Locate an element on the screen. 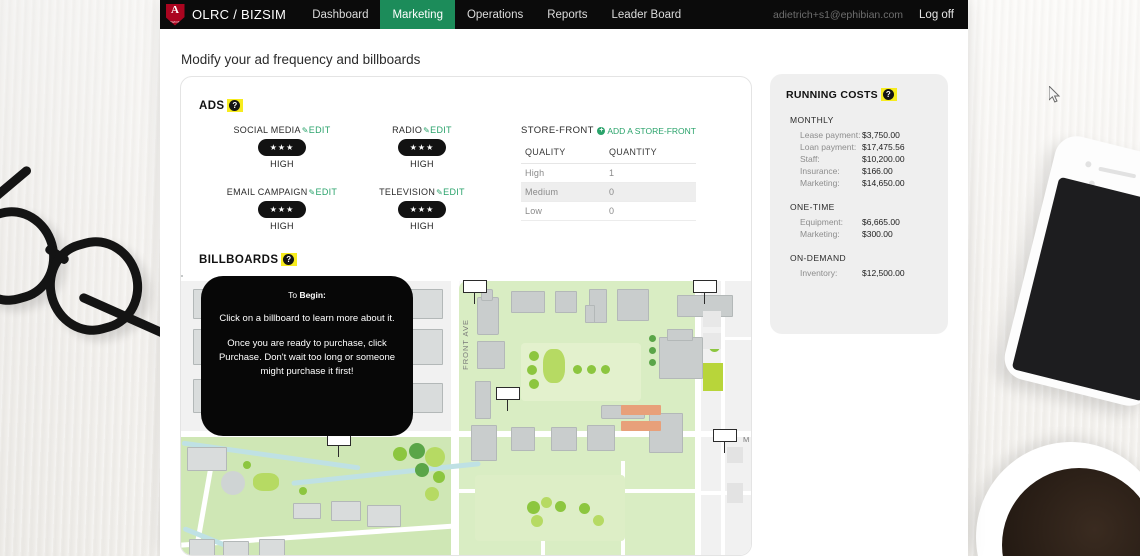 The image size is (1140, 556). cost-row: Loan payment: $17,475.56 is located at coordinates (859, 147).